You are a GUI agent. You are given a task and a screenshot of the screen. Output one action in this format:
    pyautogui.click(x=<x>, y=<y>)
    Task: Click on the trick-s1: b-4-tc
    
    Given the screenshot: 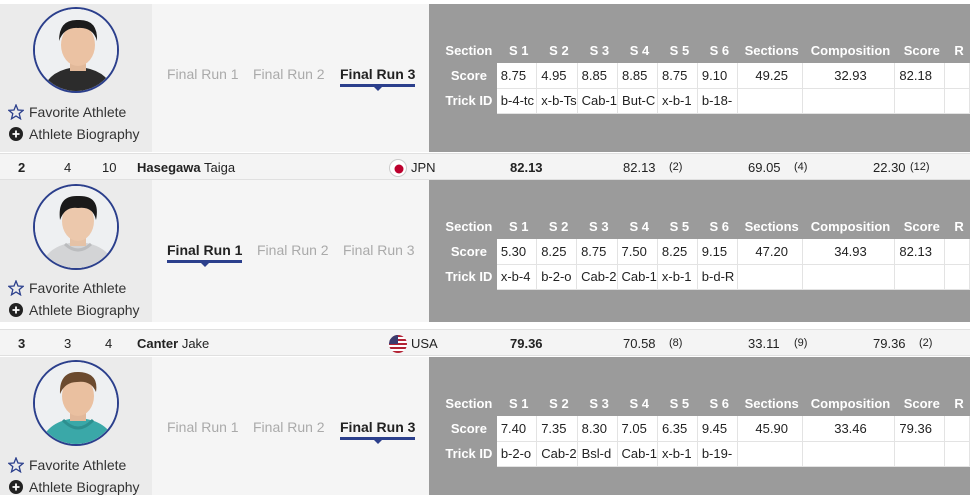 What is the action you would take?
    pyautogui.click(x=517, y=101)
    